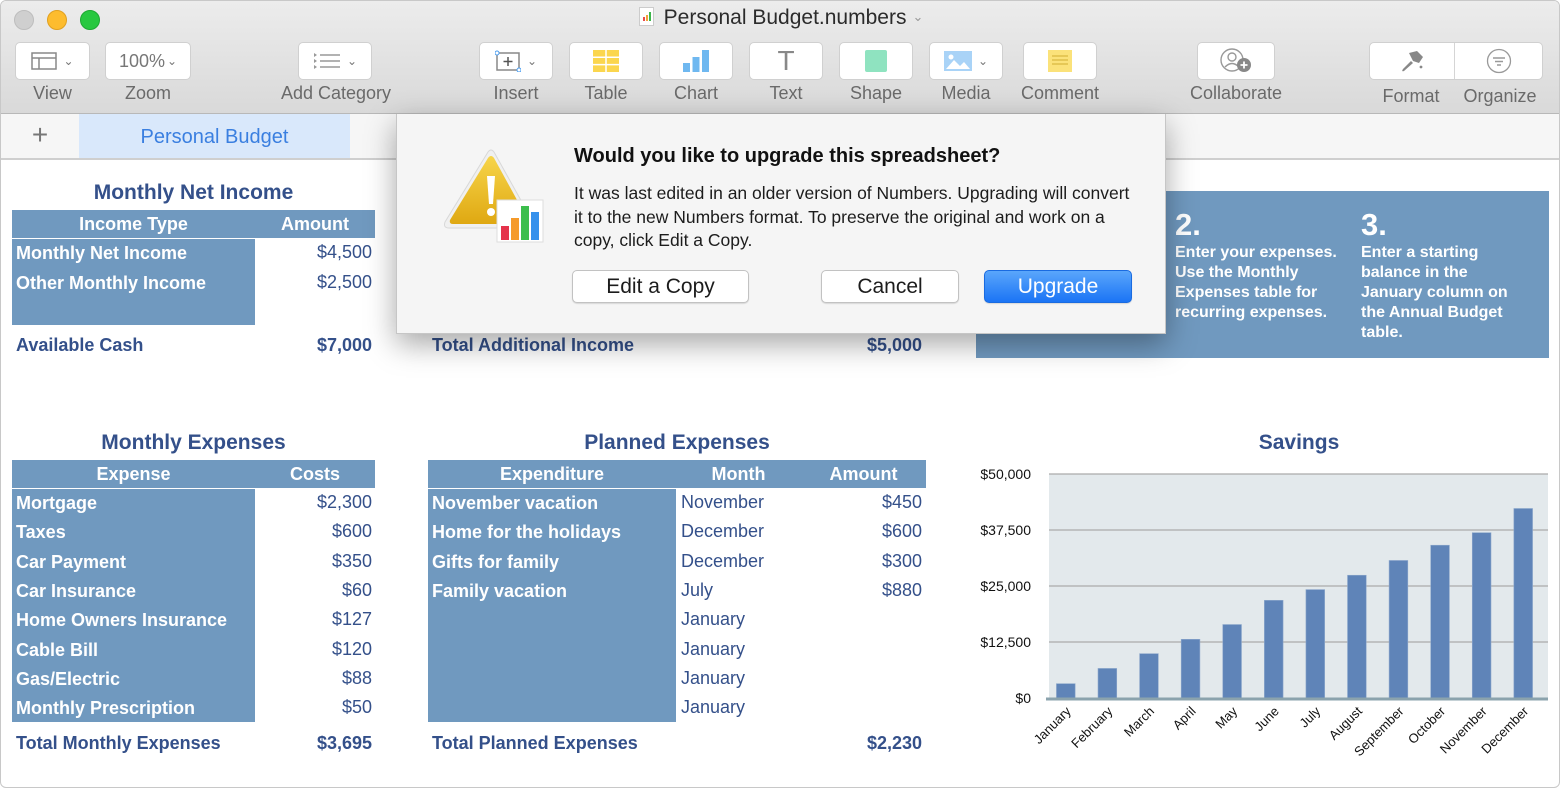 The image size is (1560, 788). I want to click on table-cell: $50, so click(313, 707).